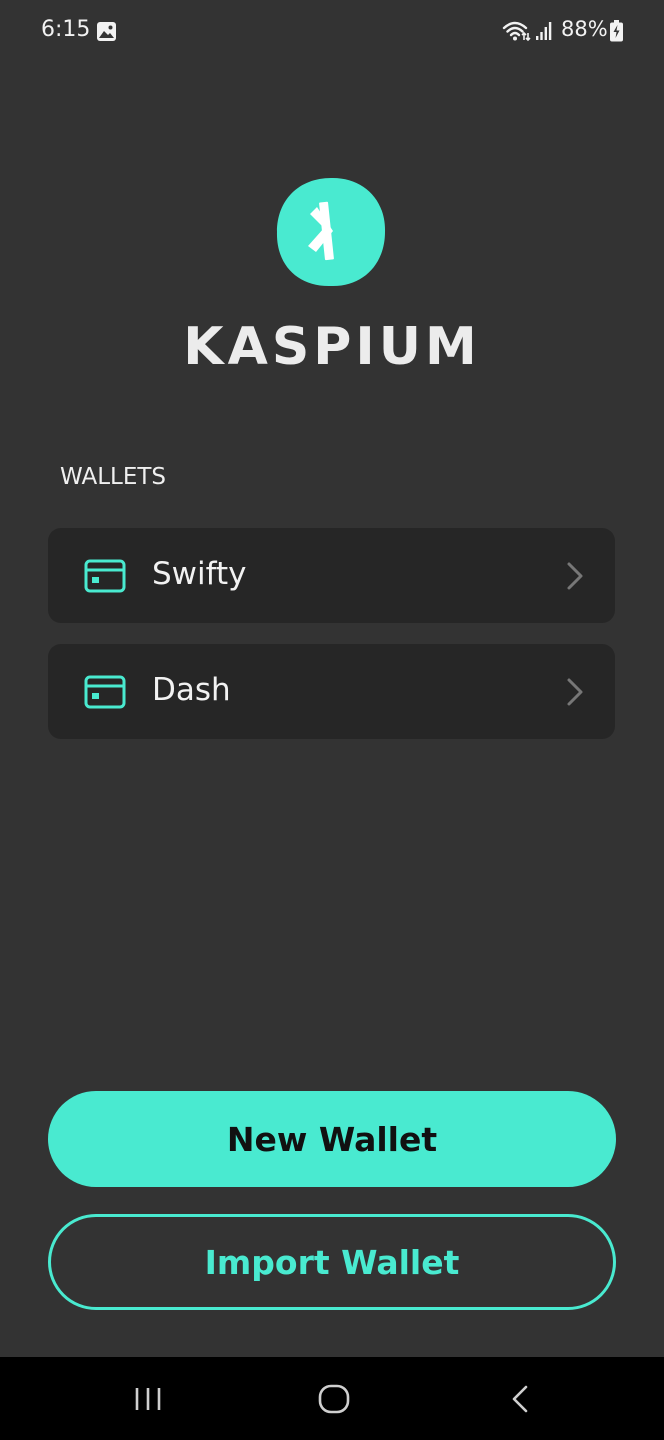 The image size is (664, 1440). I want to click on import-wallet-button: Import Wallet, so click(332, 1262).